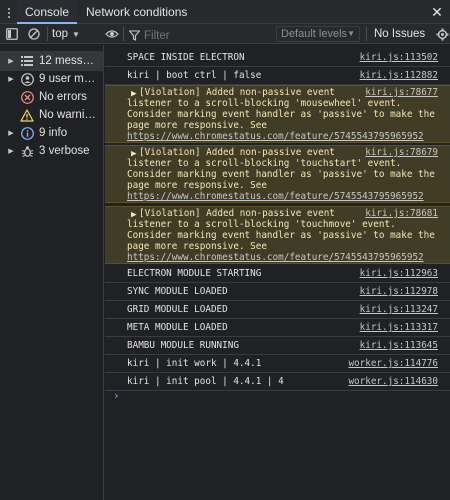 The image size is (450, 500). Describe the element at coordinates (183, 345) in the screenshot. I see `message-text: BAMBU MODULE RUNNING` at that location.